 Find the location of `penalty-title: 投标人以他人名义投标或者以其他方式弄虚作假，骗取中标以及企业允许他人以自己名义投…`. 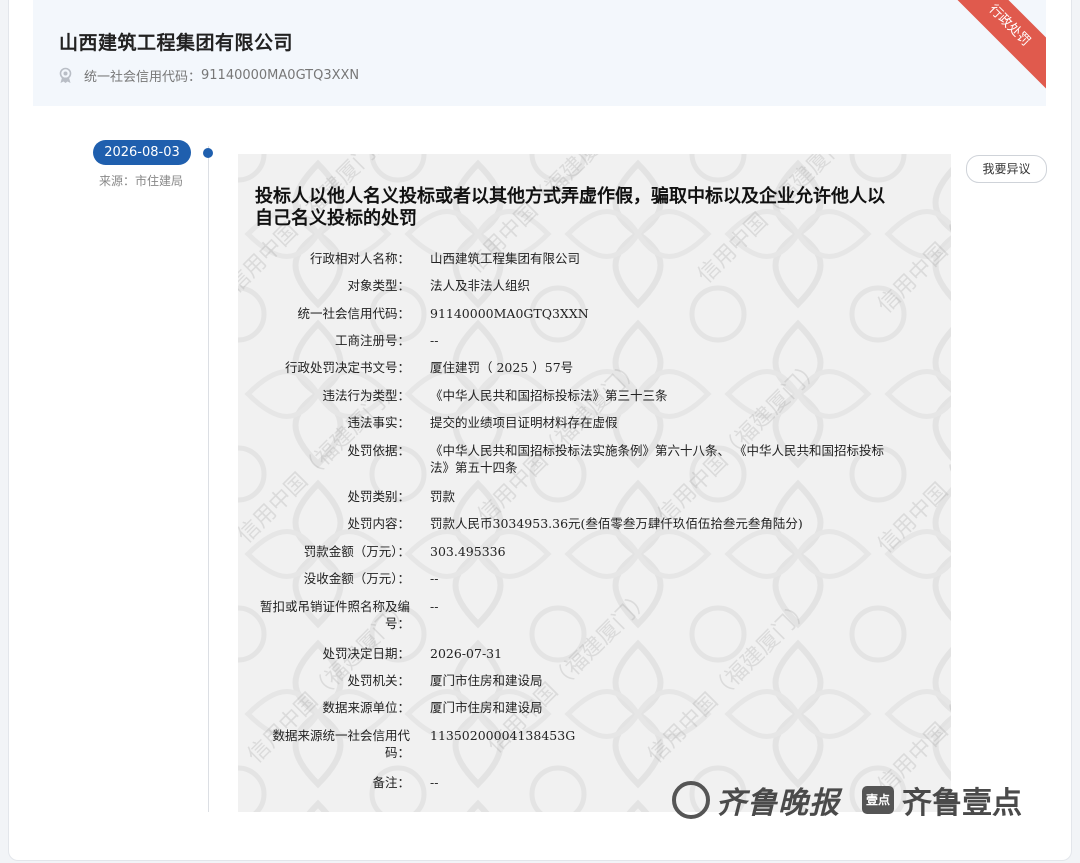

penalty-title: 投标人以他人名义投标或者以其他方式弄虚作假，骗取中标以及企业允许他人以自己名义投… is located at coordinates (570, 207).